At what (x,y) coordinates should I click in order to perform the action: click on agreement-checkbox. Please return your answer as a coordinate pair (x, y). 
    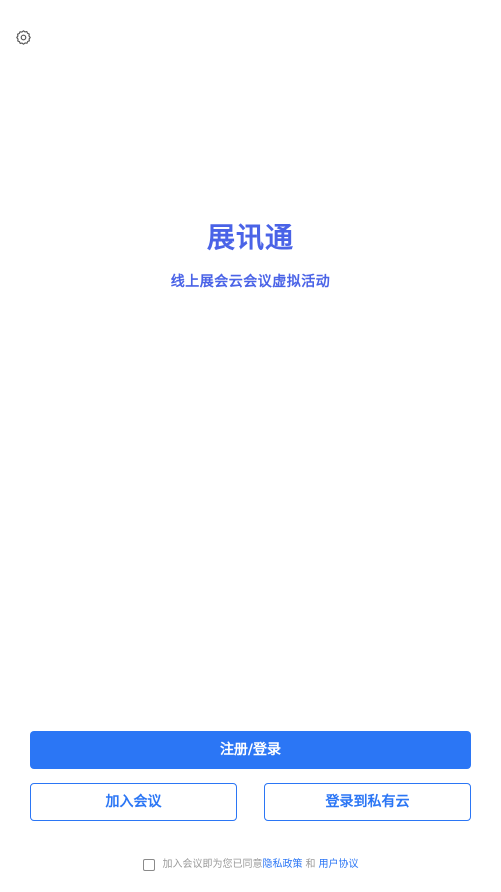
    Looking at the image, I should click on (148, 865).